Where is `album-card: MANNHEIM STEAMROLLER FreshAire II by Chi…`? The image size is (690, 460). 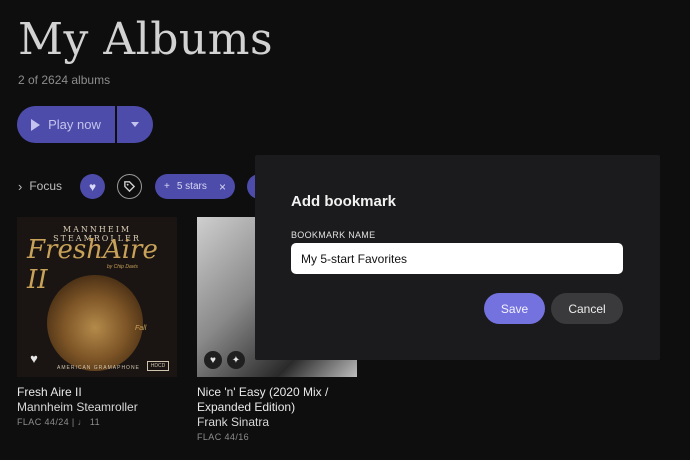
album-card: MANNHEIM STEAMROLLER FreshAire II by Chi… is located at coordinates (97, 322).